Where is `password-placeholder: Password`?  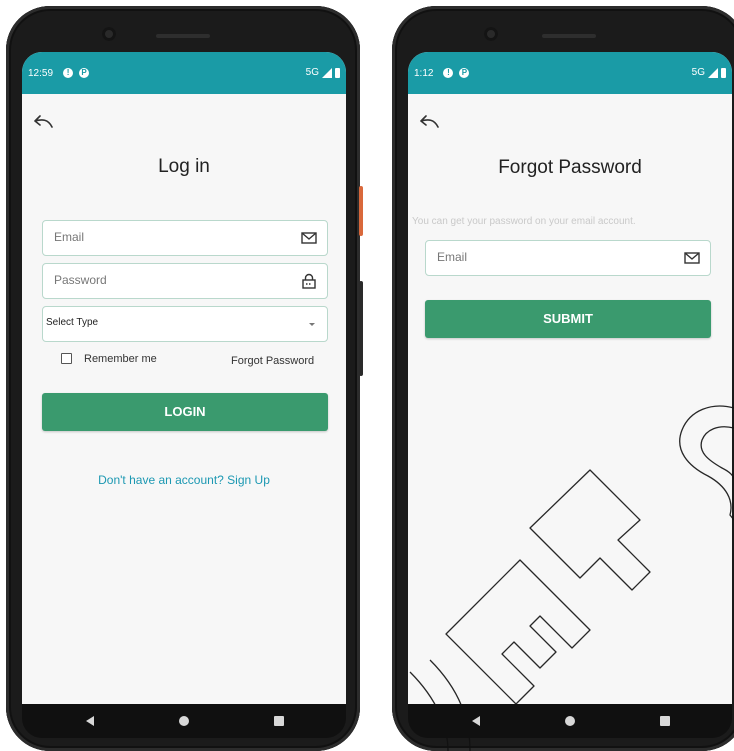 password-placeholder: Password is located at coordinates (80, 280).